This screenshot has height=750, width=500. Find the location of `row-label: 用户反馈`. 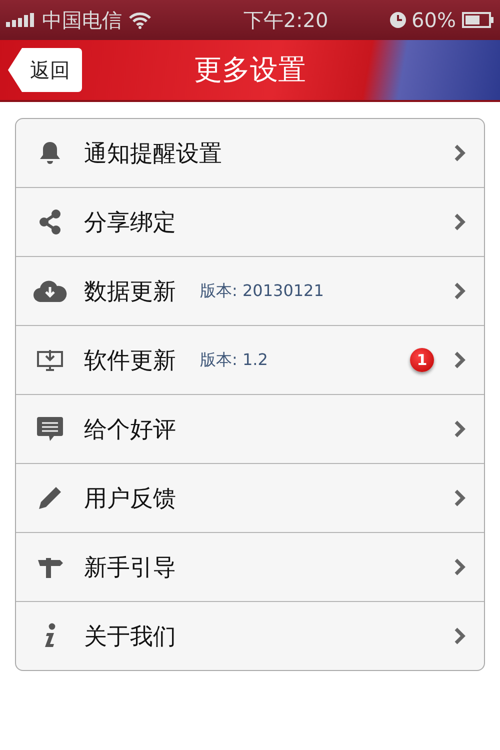

row-label: 用户反馈 is located at coordinates (130, 499).